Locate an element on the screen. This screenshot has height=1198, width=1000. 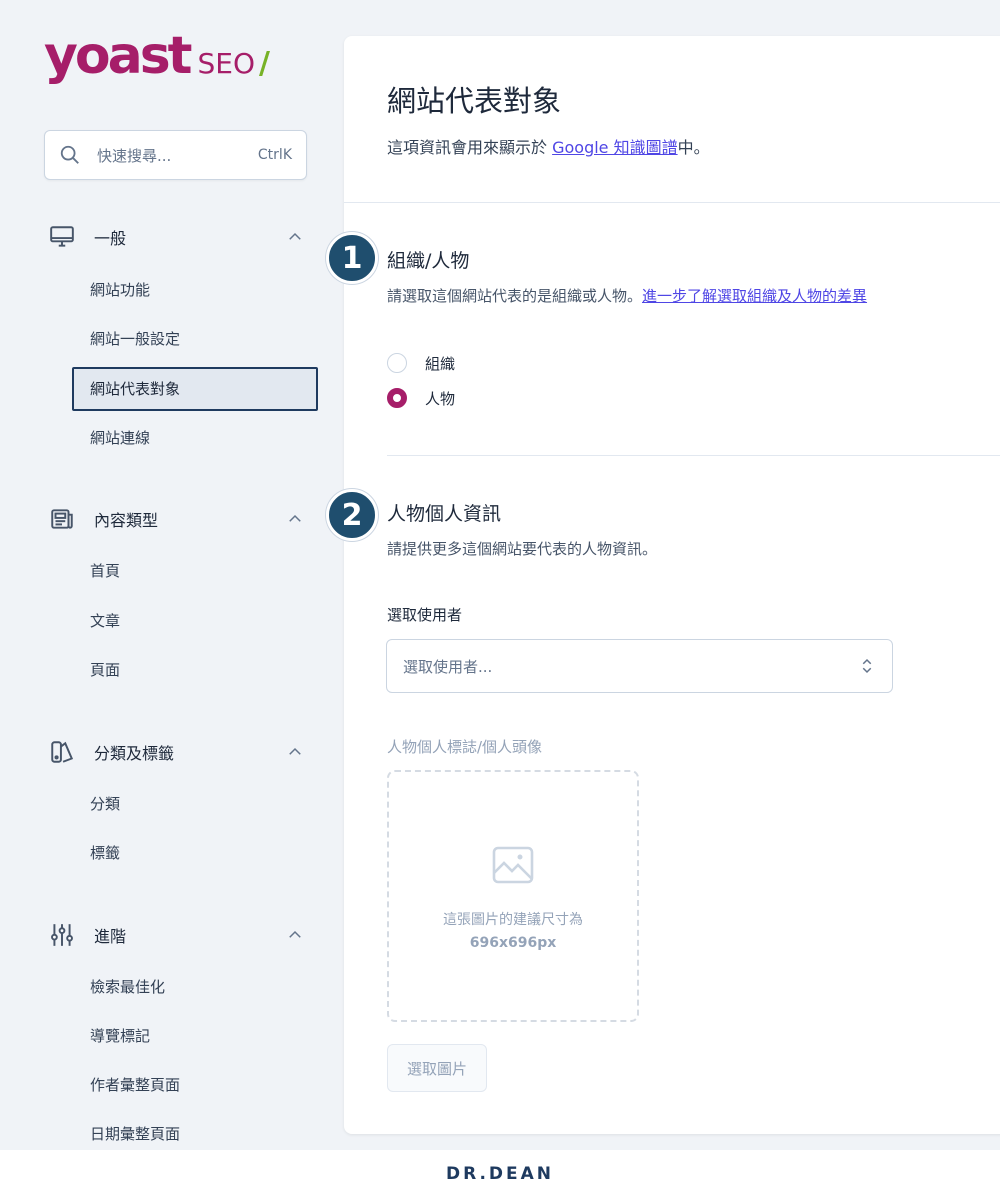
section-divider is located at coordinates (693, 455).